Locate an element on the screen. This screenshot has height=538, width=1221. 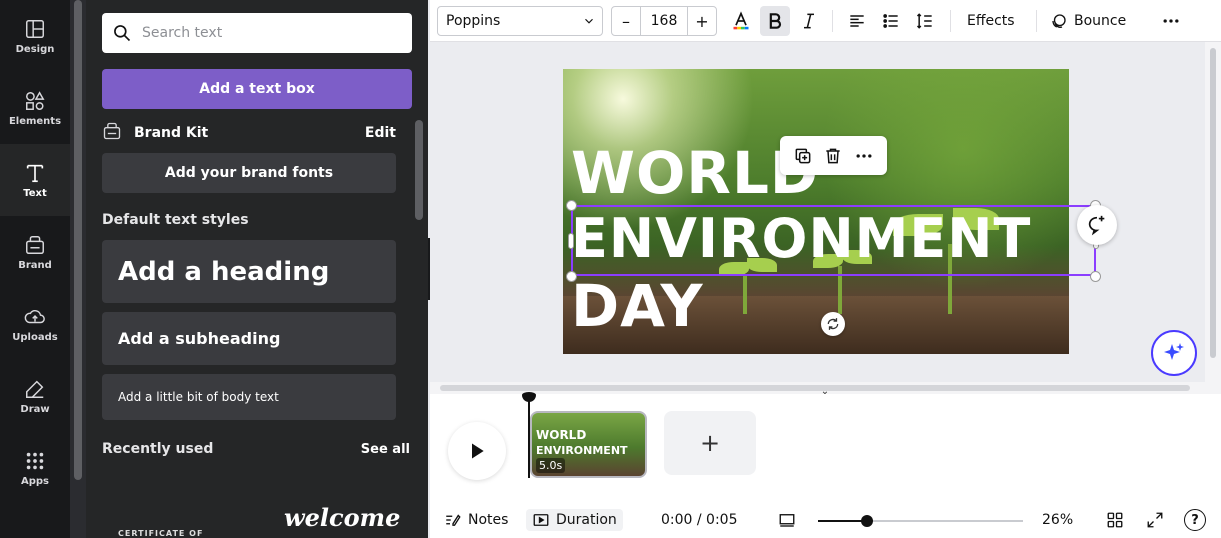
rail-label-design: Design is located at coordinates (35, 49).